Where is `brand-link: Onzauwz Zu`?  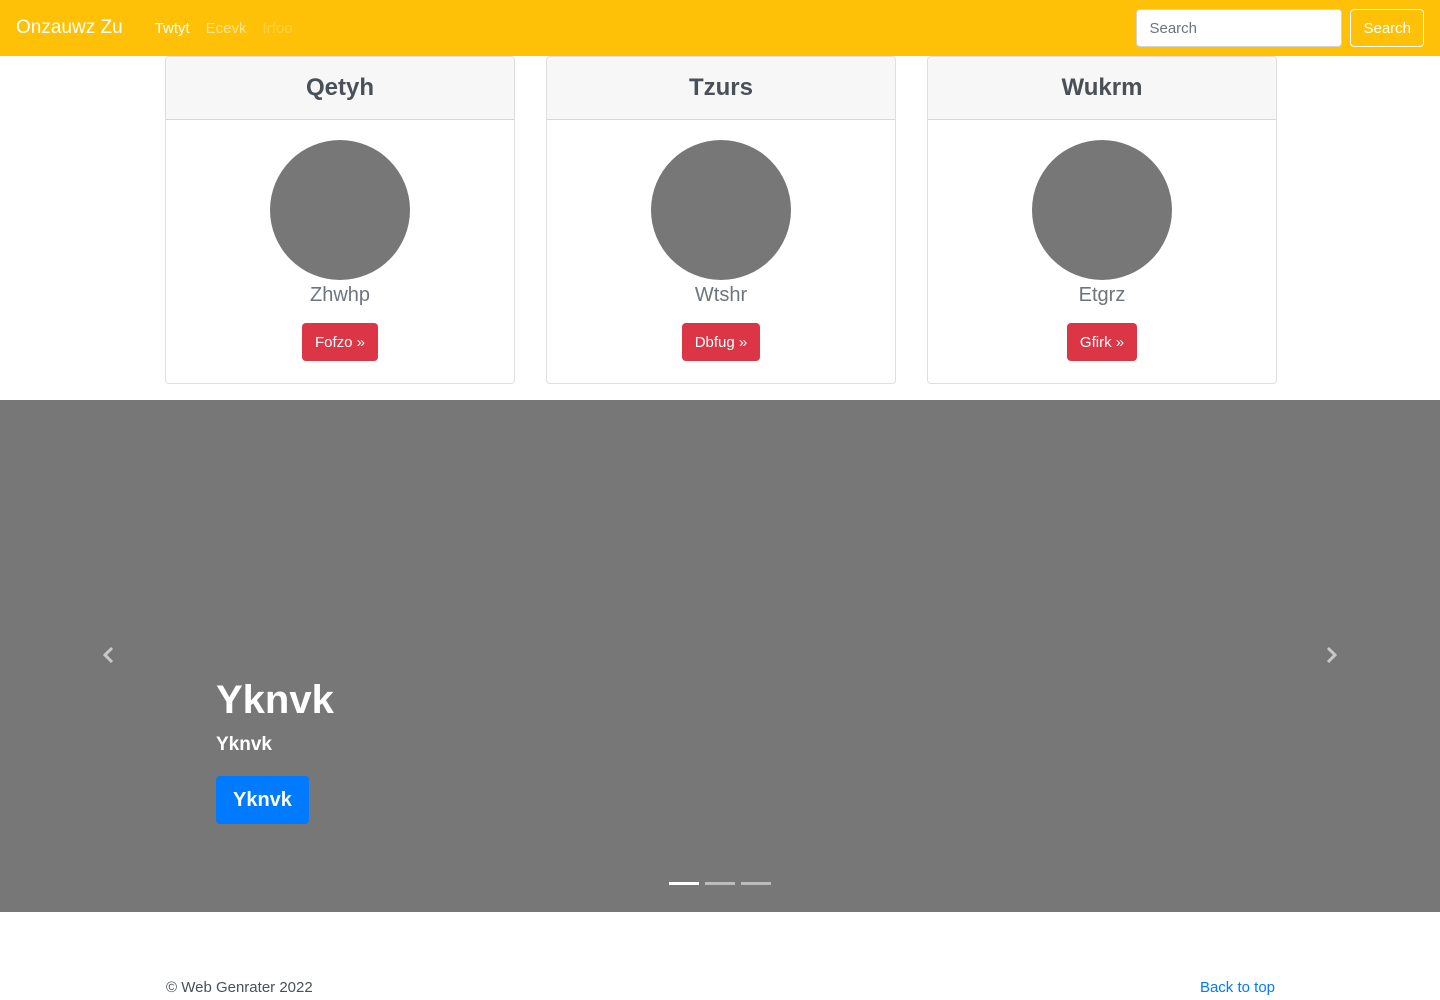 brand-link: Onzauwz Zu is located at coordinates (69, 28).